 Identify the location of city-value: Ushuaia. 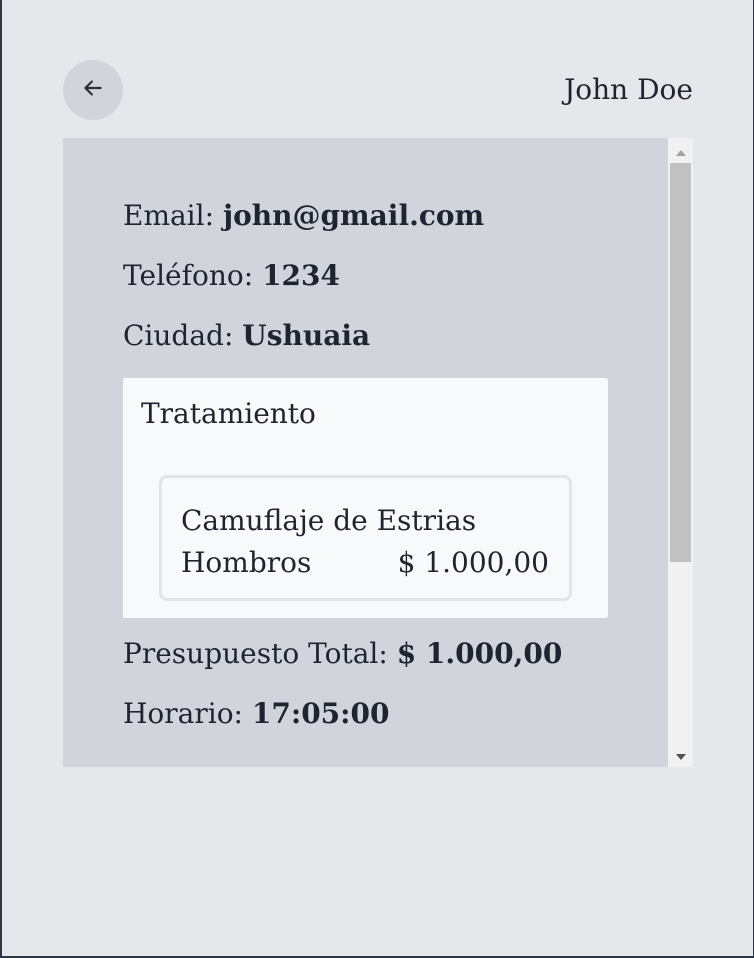
(306, 335).